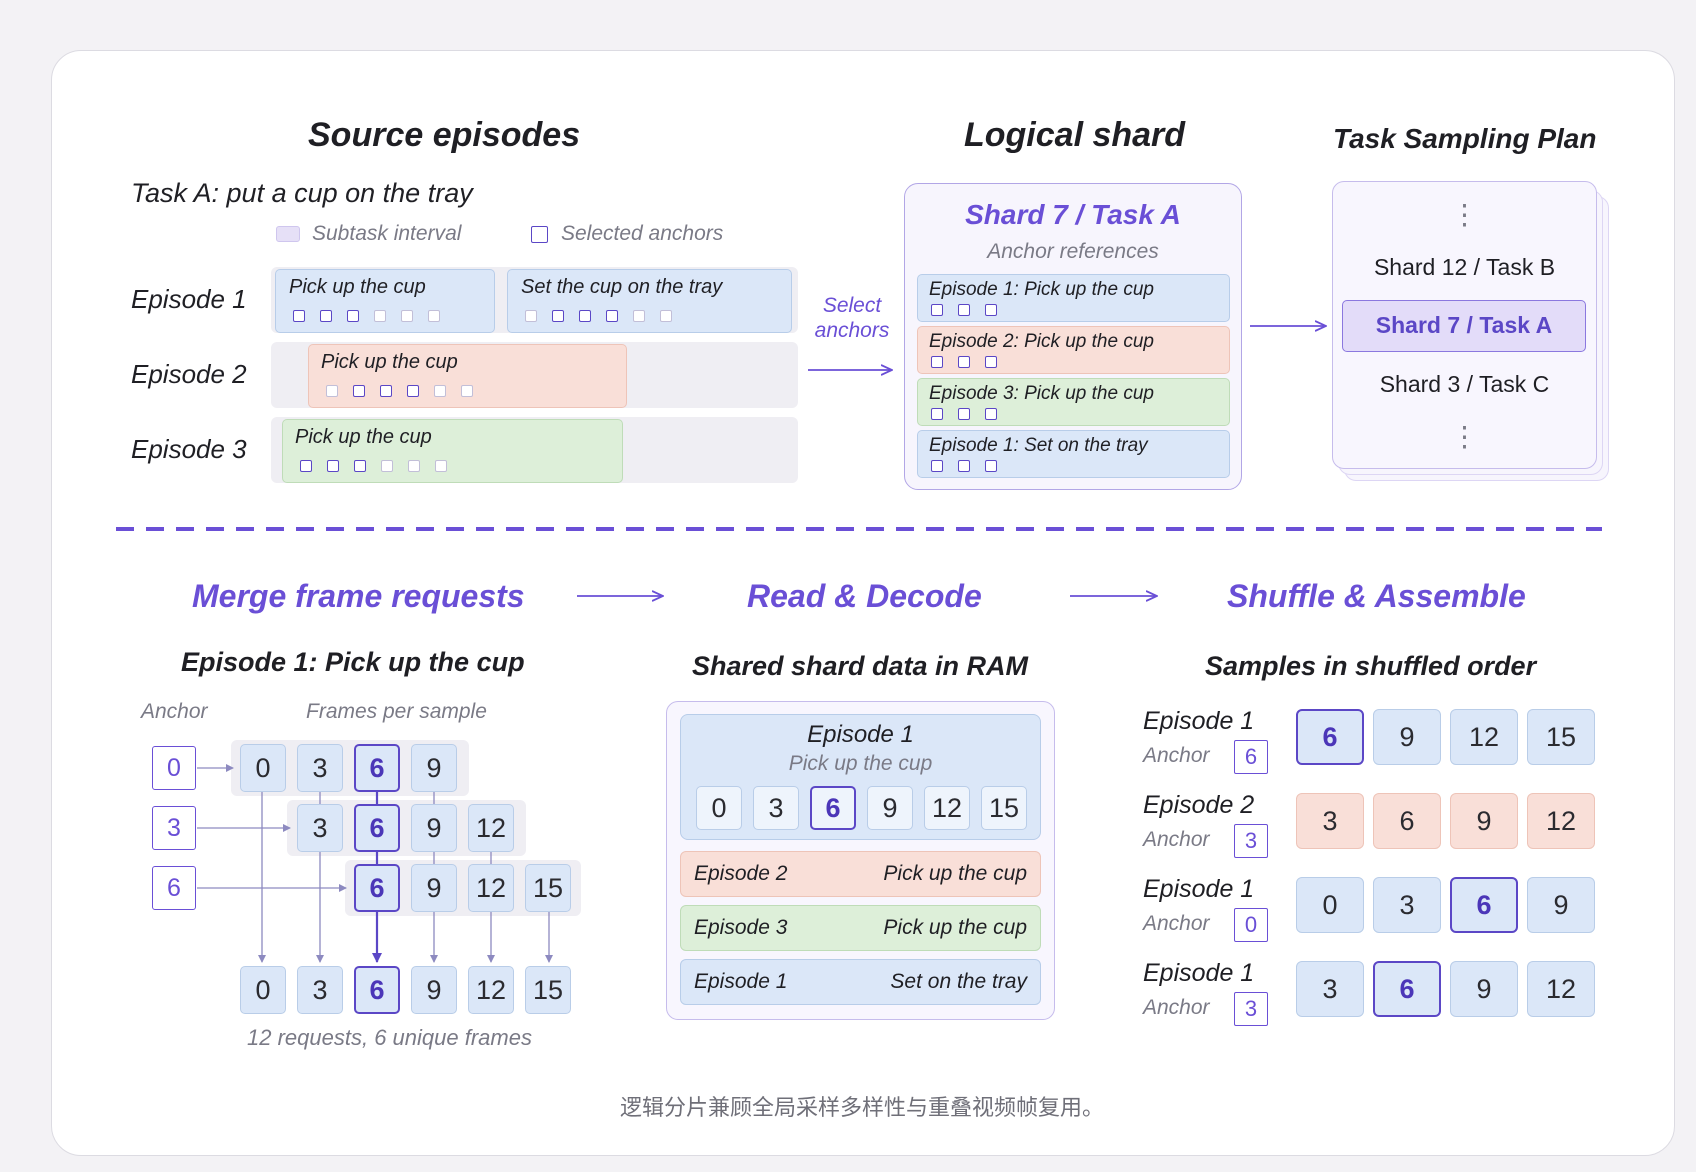  Describe the element at coordinates (890, 808) in the screenshot. I see `ram-frame-cell: 9` at that location.